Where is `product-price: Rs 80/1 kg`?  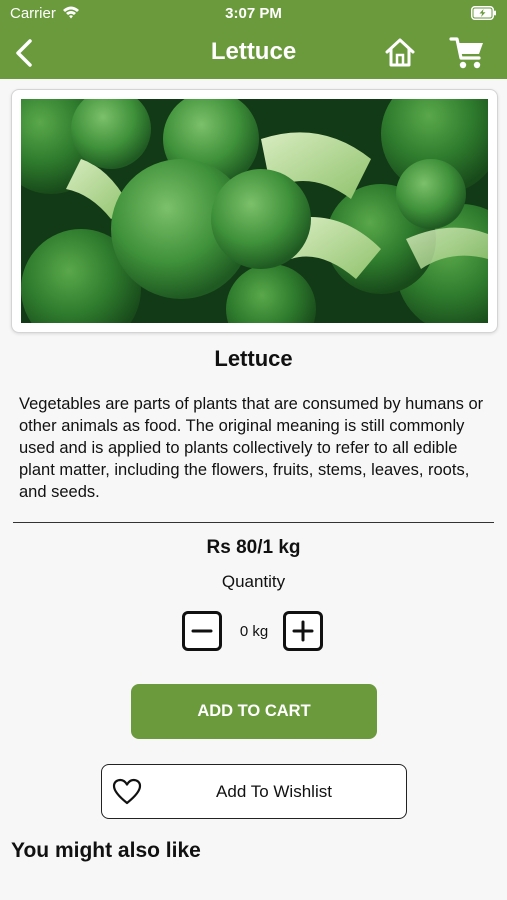 product-price: Rs 80/1 kg is located at coordinates (253, 547).